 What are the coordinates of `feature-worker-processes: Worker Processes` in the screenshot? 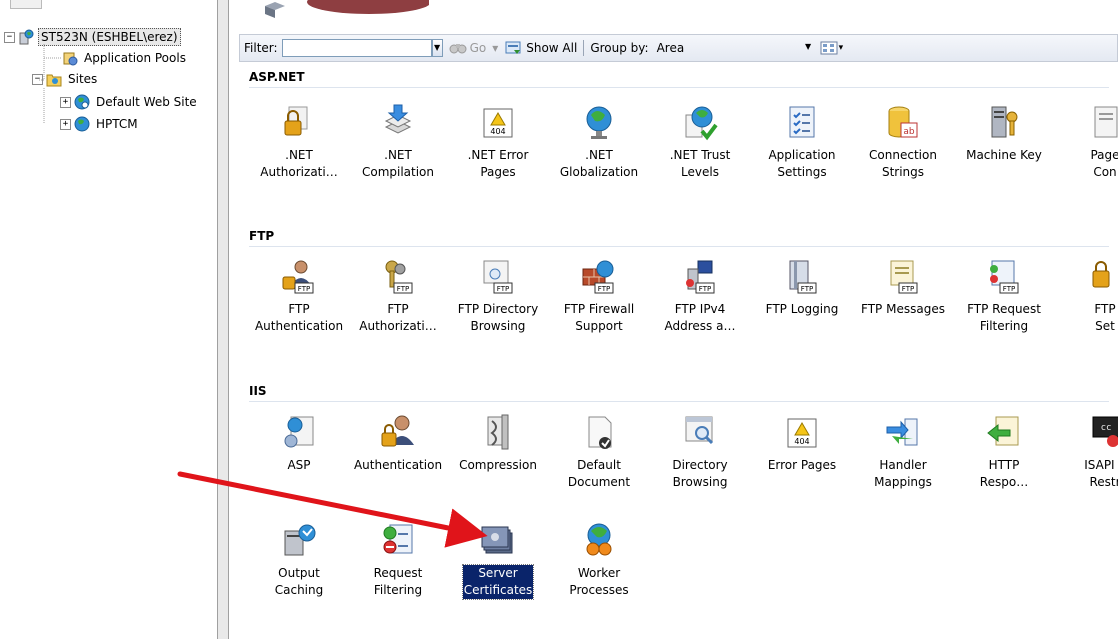 It's located at (599, 560).